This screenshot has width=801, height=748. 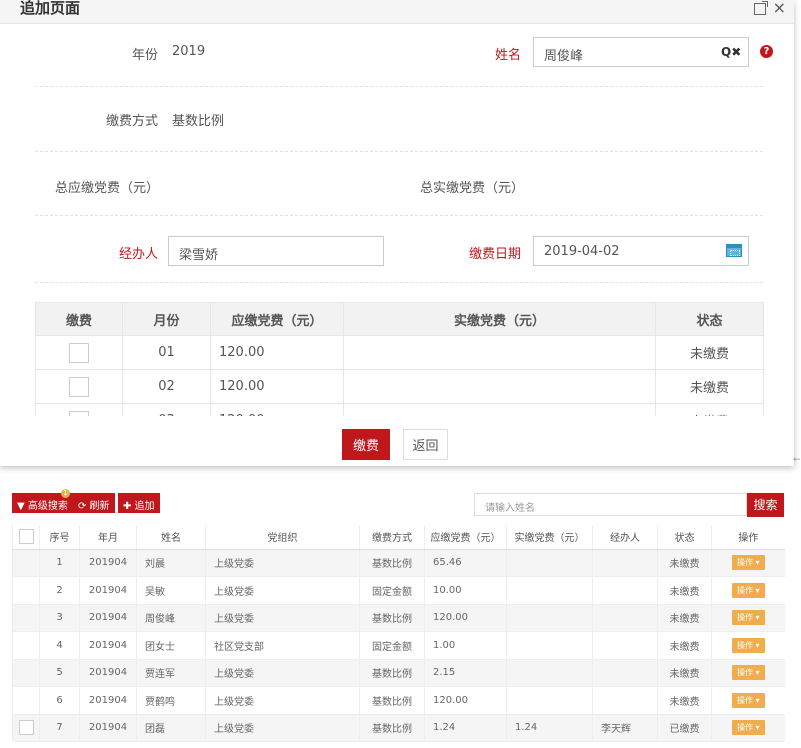 I want to click on name-search-input: 请输入姓名, so click(x=610, y=504).